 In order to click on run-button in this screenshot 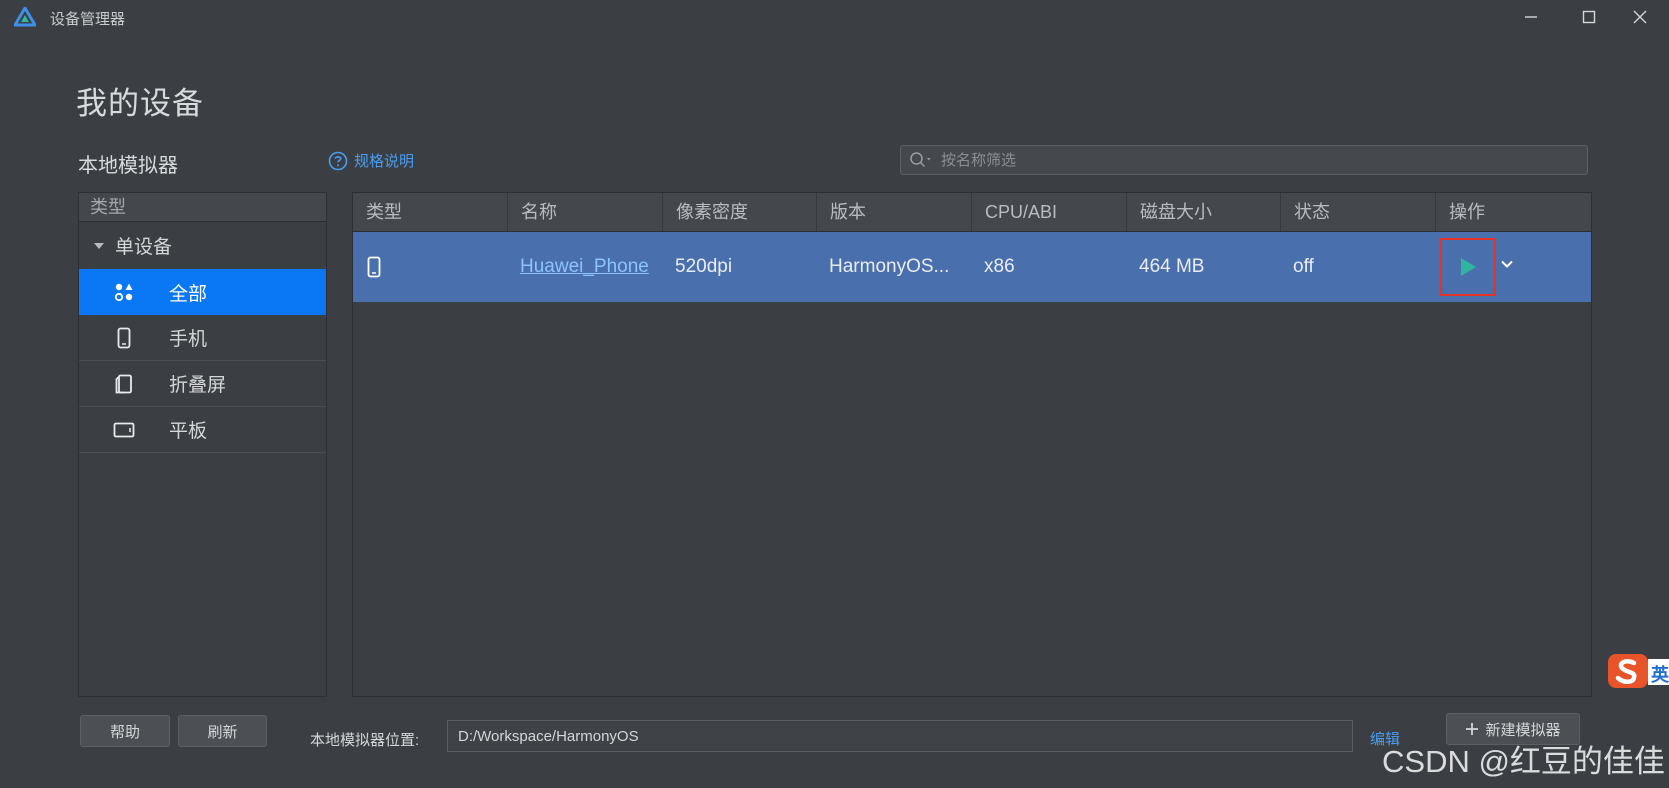, I will do `click(1468, 267)`.